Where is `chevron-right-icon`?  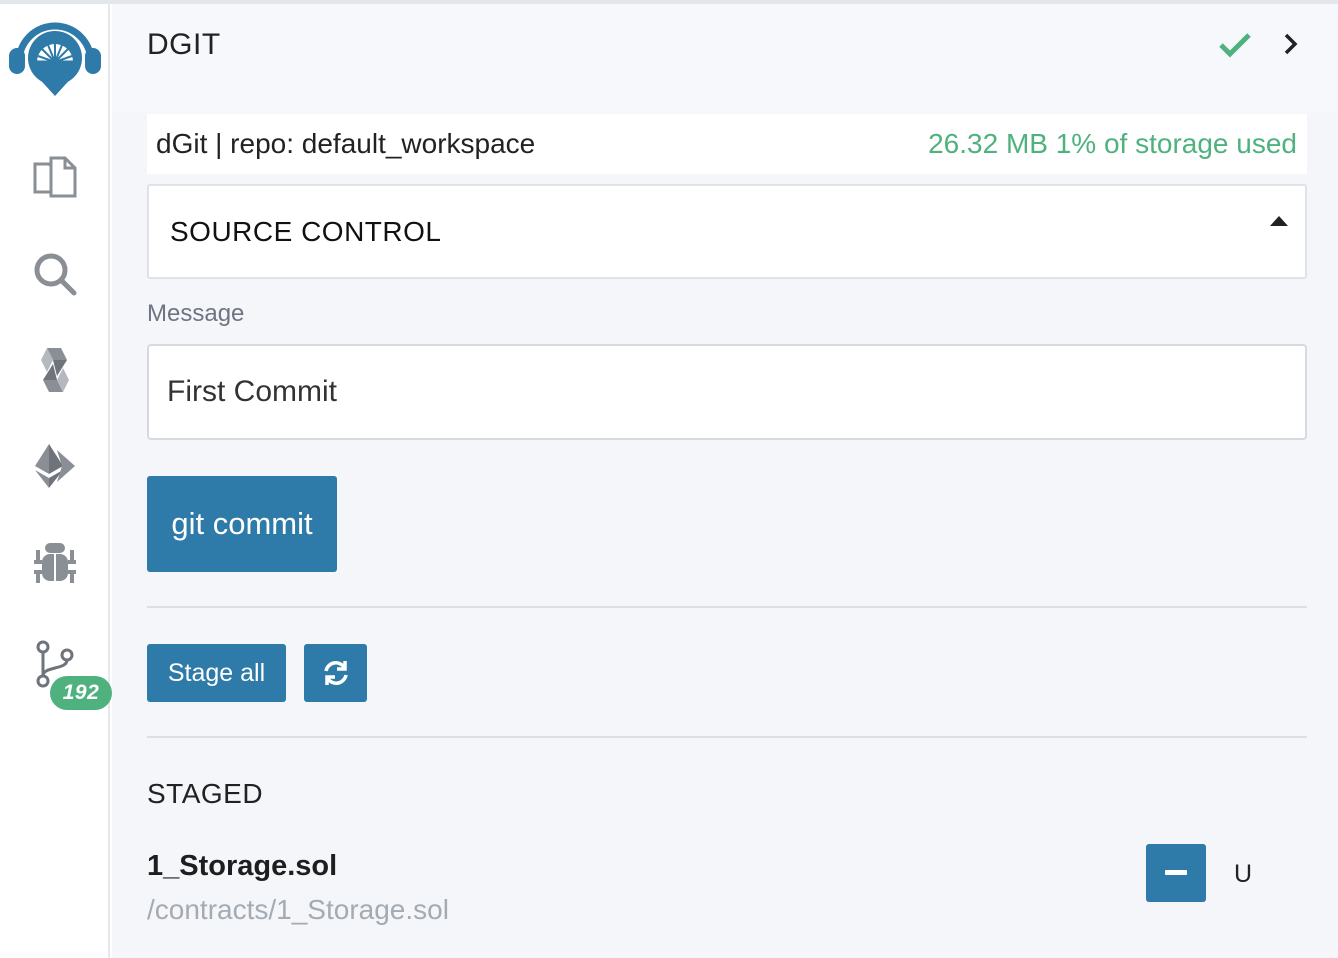 chevron-right-icon is located at coordinates (1291, 44).